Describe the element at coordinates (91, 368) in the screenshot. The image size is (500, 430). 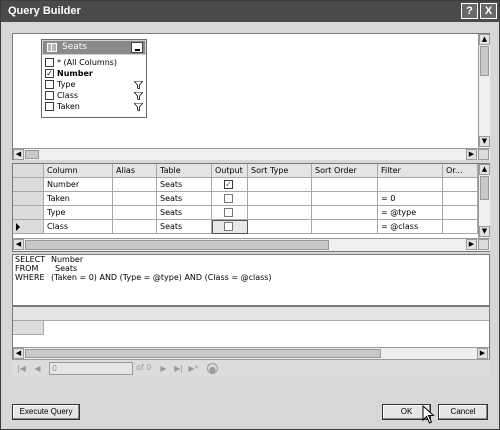
I see `record-position-input: 0` at that location.